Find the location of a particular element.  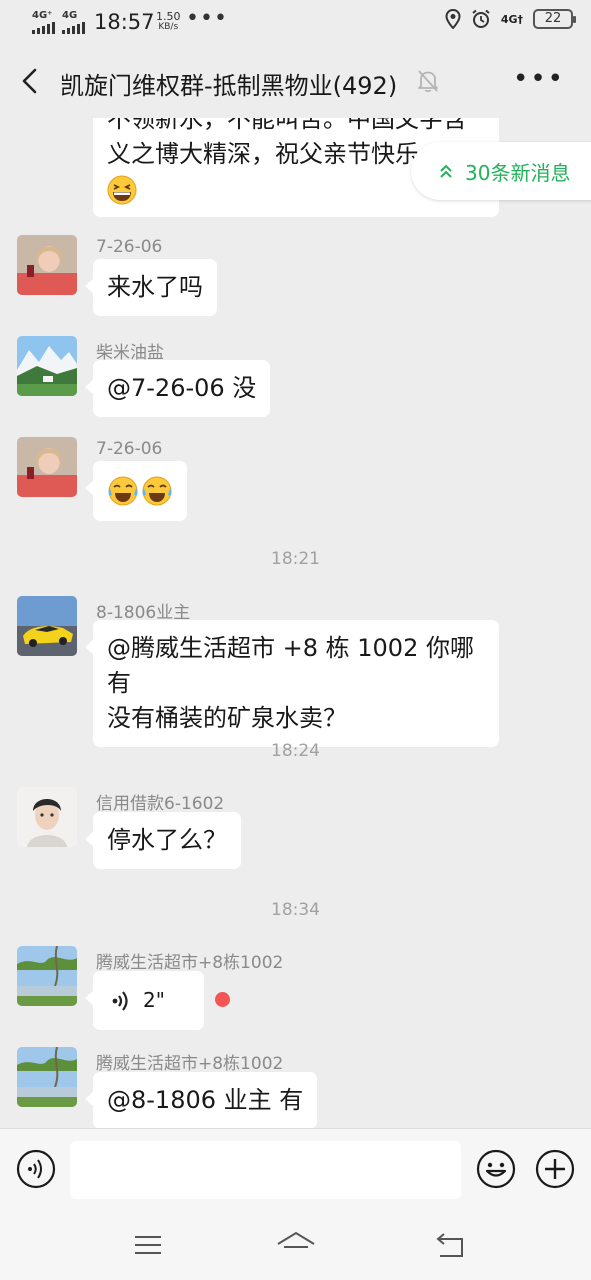

message-input is located at coordinates (265, 1170).